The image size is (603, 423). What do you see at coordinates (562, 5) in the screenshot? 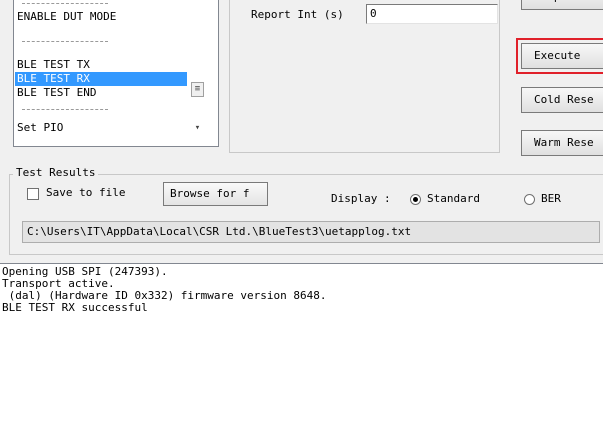
I see `help-button: Help` at bounding box center [562, 5].